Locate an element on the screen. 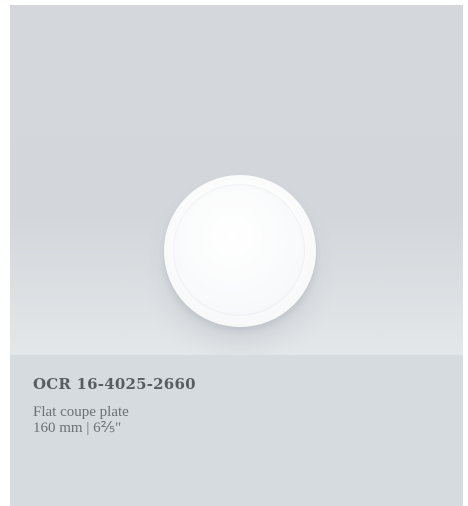  product-size: 160 mm | 6⅖" is located at coordinates (77, 428).